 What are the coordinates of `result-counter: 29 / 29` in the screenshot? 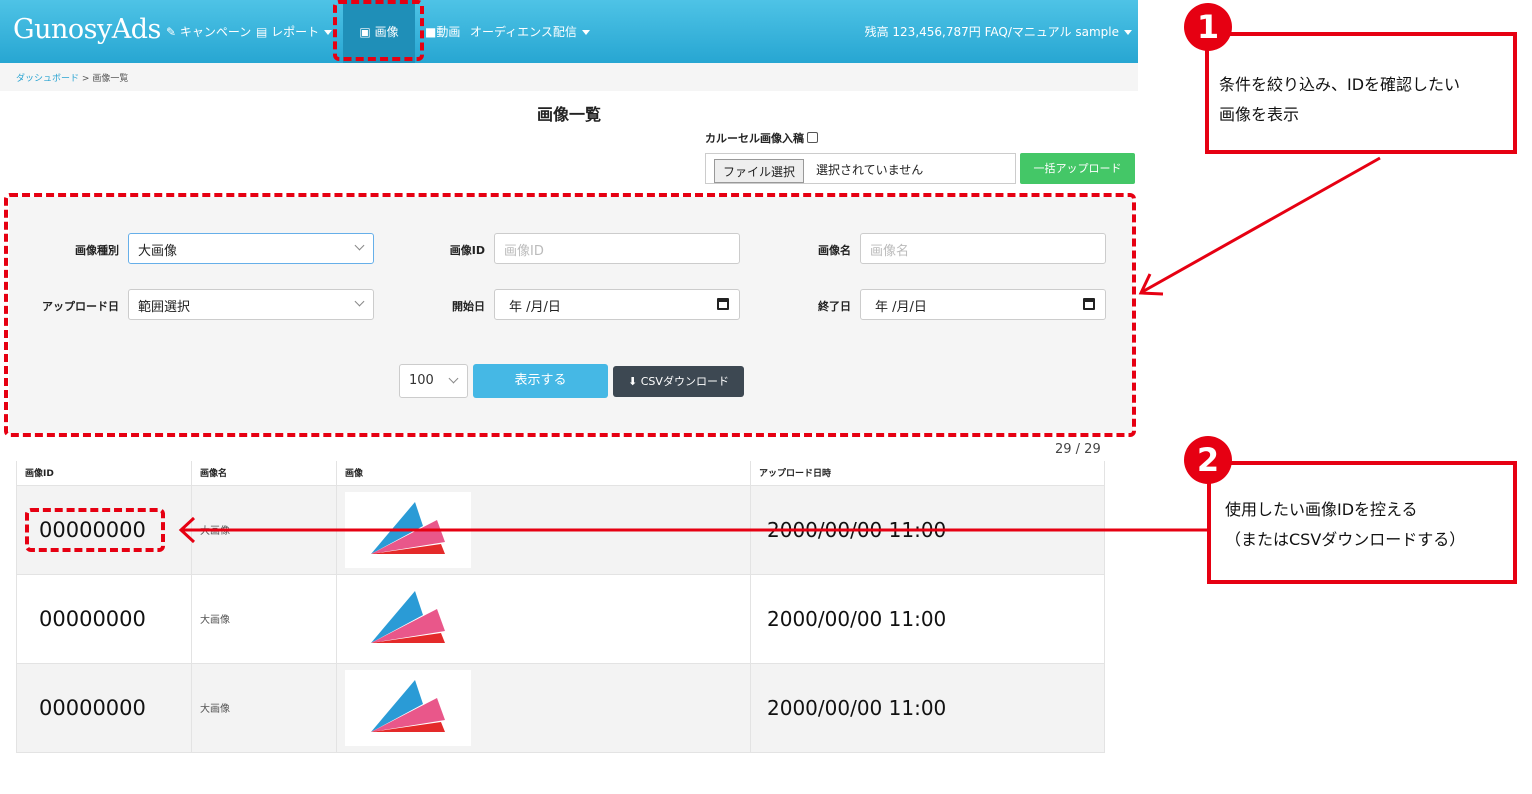 It's located at (1078, 449).